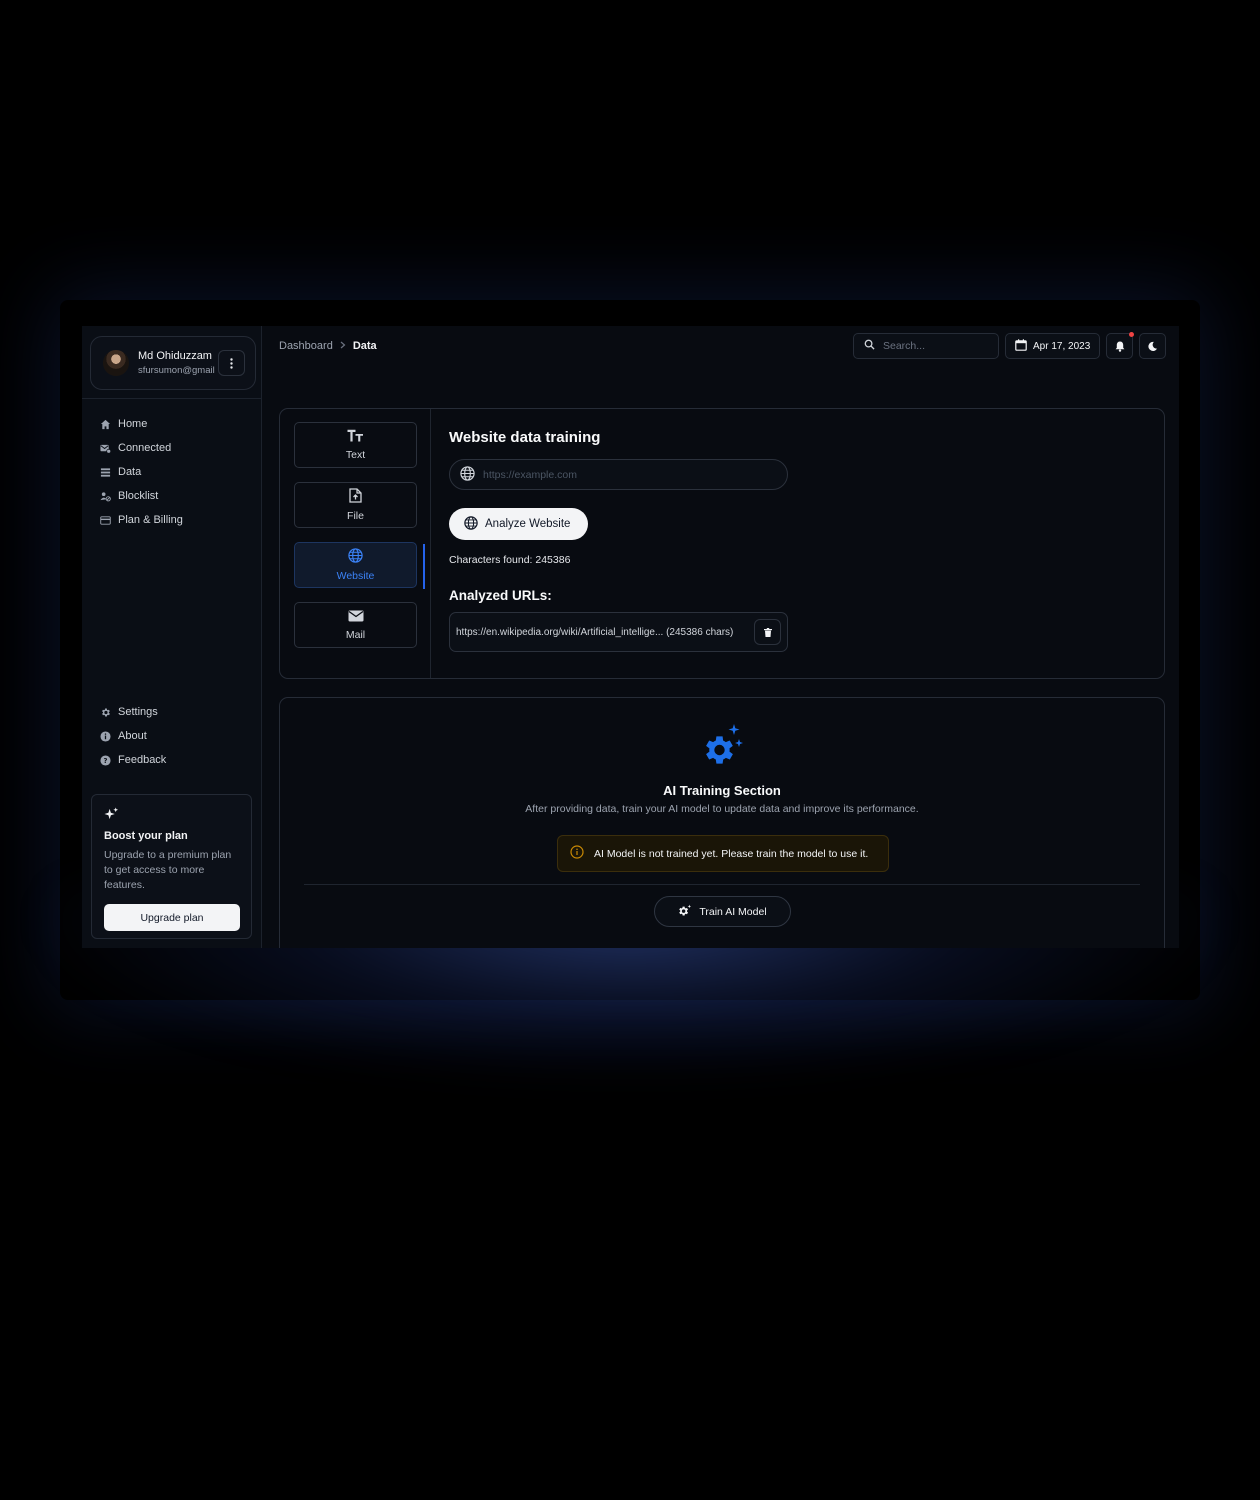  Describe the element at coordinates (105, 448) in the screenshot. I see `connected-icon` at that location.